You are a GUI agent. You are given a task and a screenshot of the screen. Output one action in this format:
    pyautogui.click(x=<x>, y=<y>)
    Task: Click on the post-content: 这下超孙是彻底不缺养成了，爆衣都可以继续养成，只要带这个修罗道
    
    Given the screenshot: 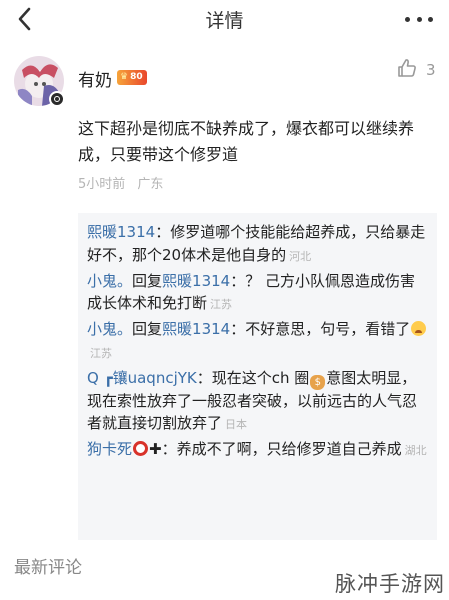 What is the action you would take?
    pyautogui.click(x=246, y=141)
    